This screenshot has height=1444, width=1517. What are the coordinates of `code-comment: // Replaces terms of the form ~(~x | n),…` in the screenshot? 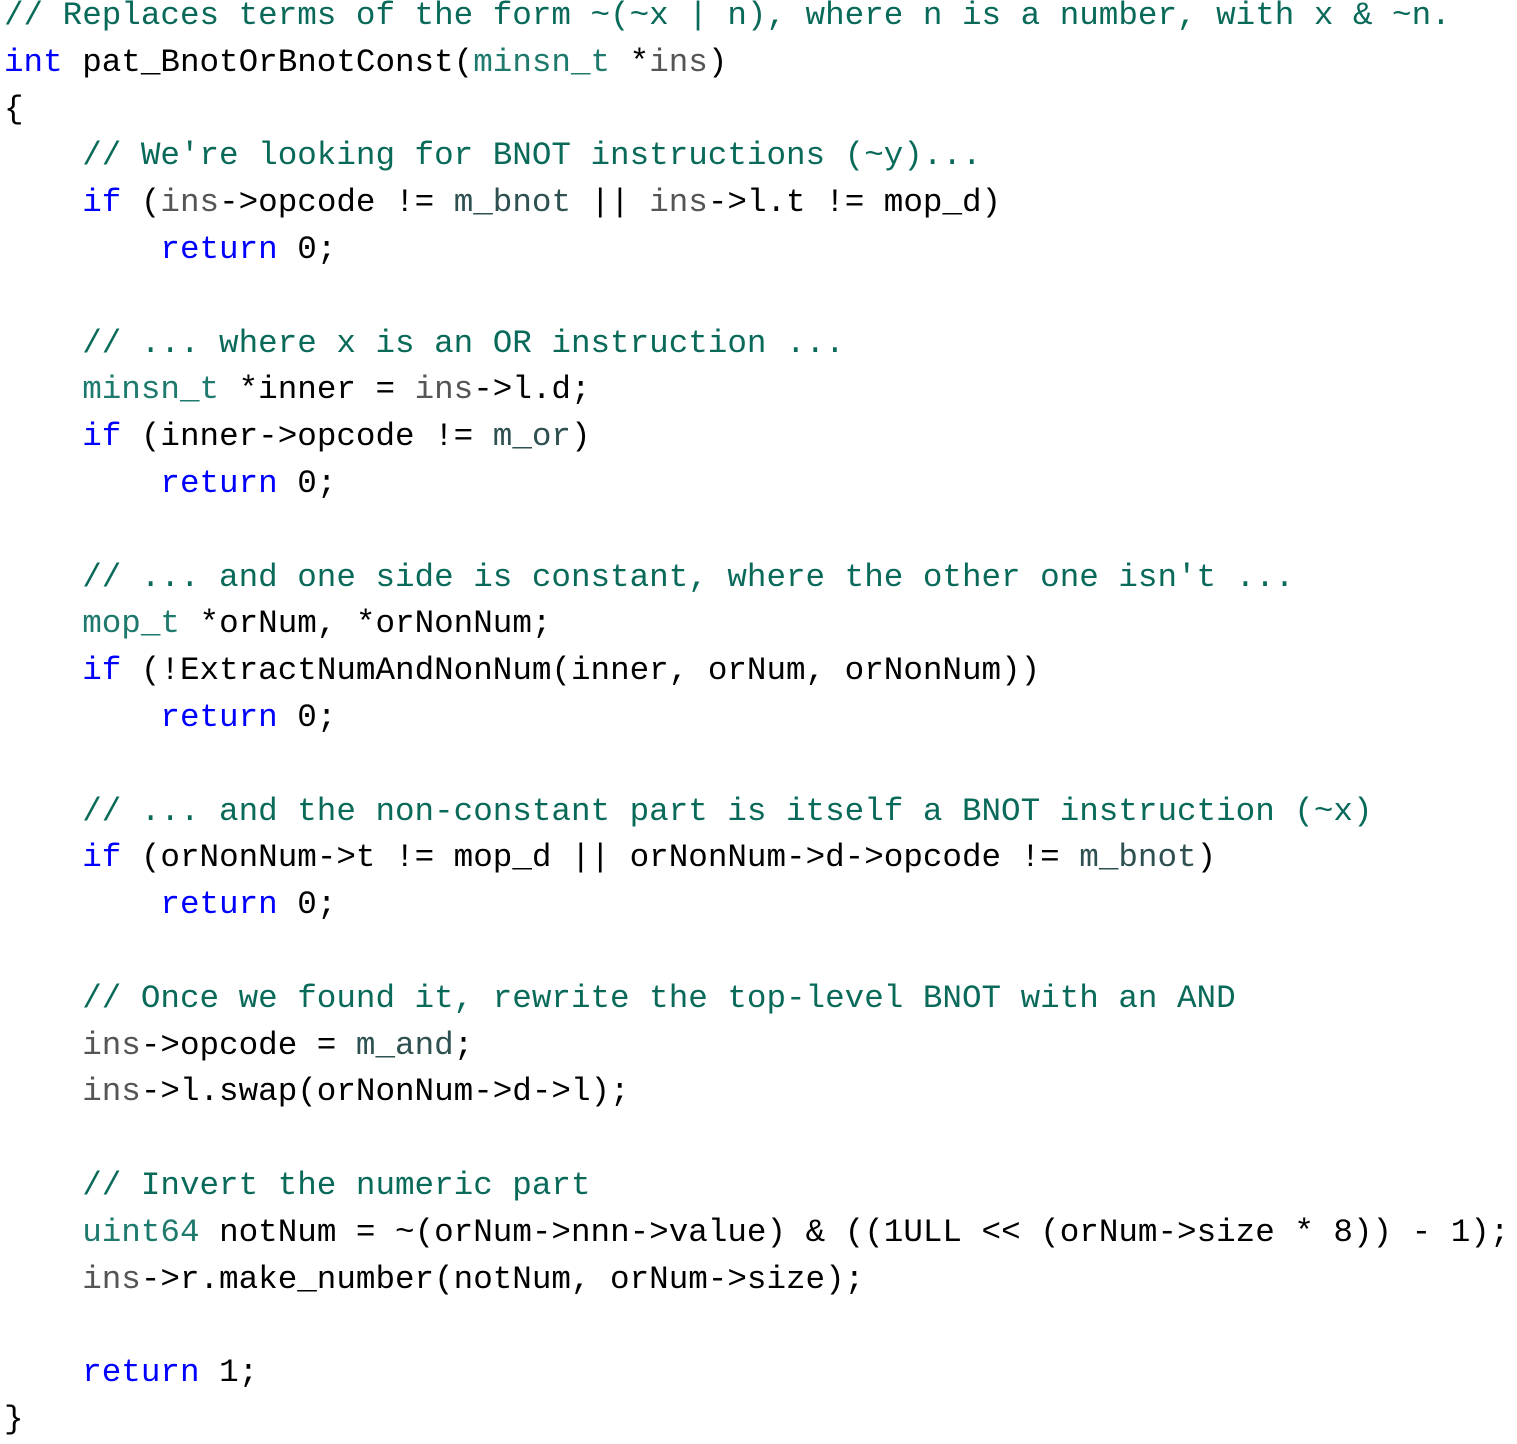 It's located at (727, 17).